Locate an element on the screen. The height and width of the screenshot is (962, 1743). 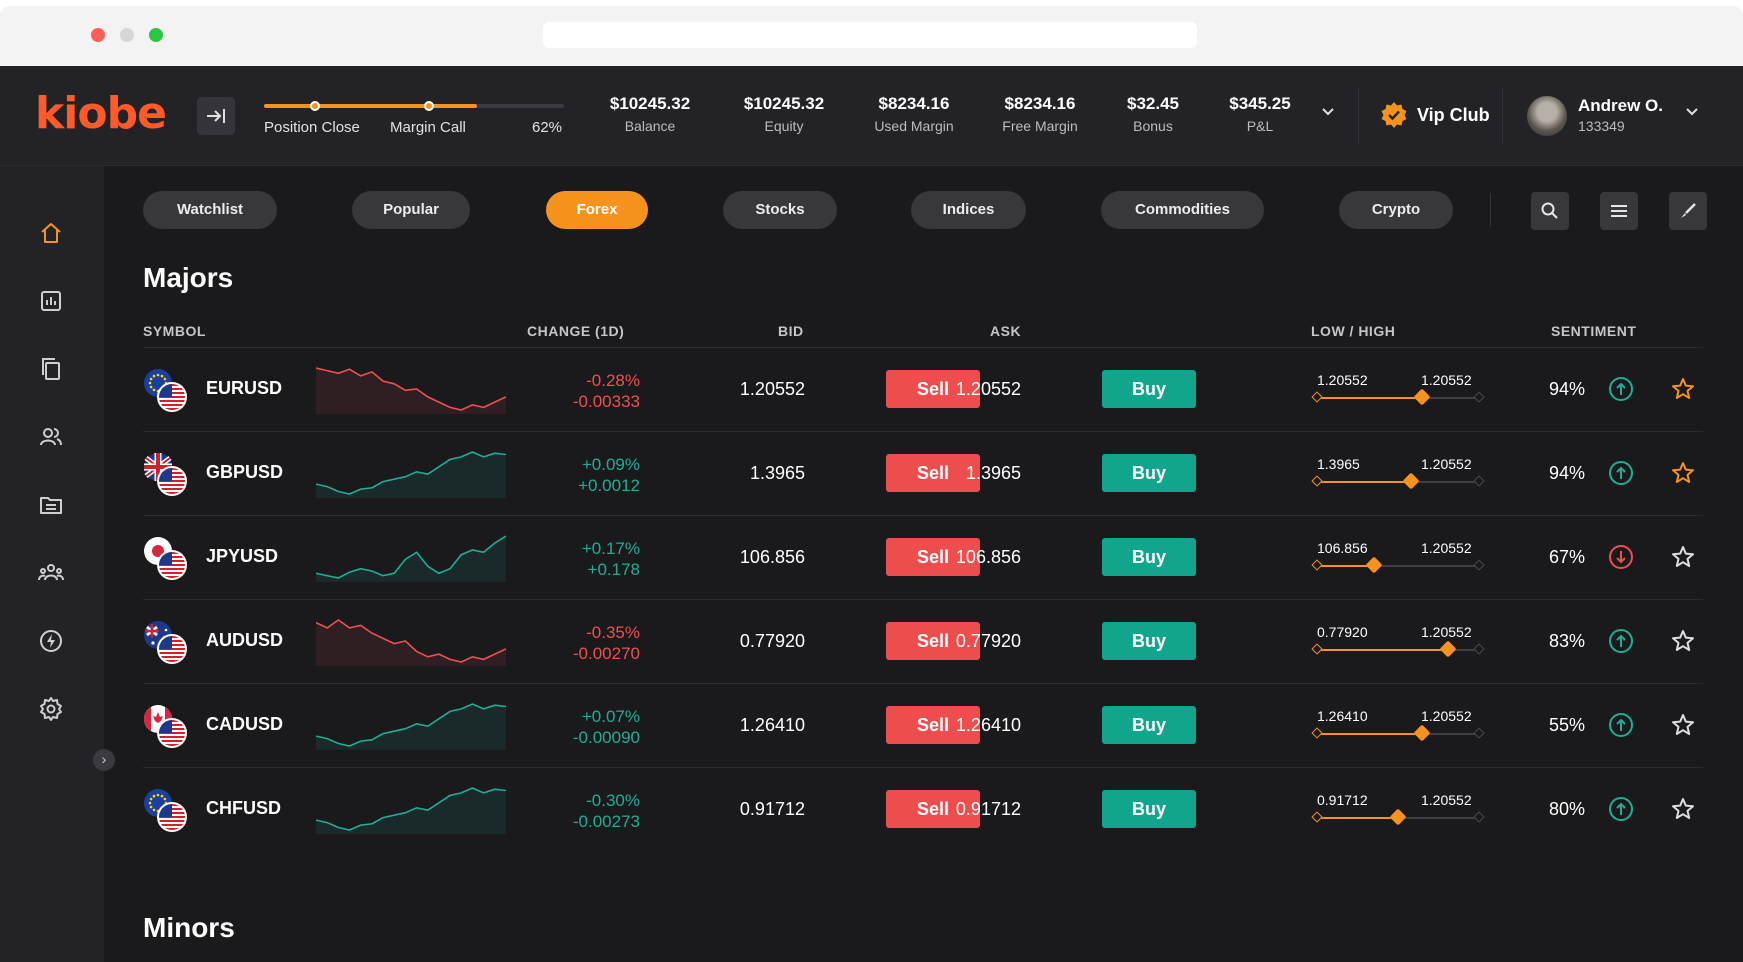
tab-watchlist: Watchlist is located at coordinates (210, 210).